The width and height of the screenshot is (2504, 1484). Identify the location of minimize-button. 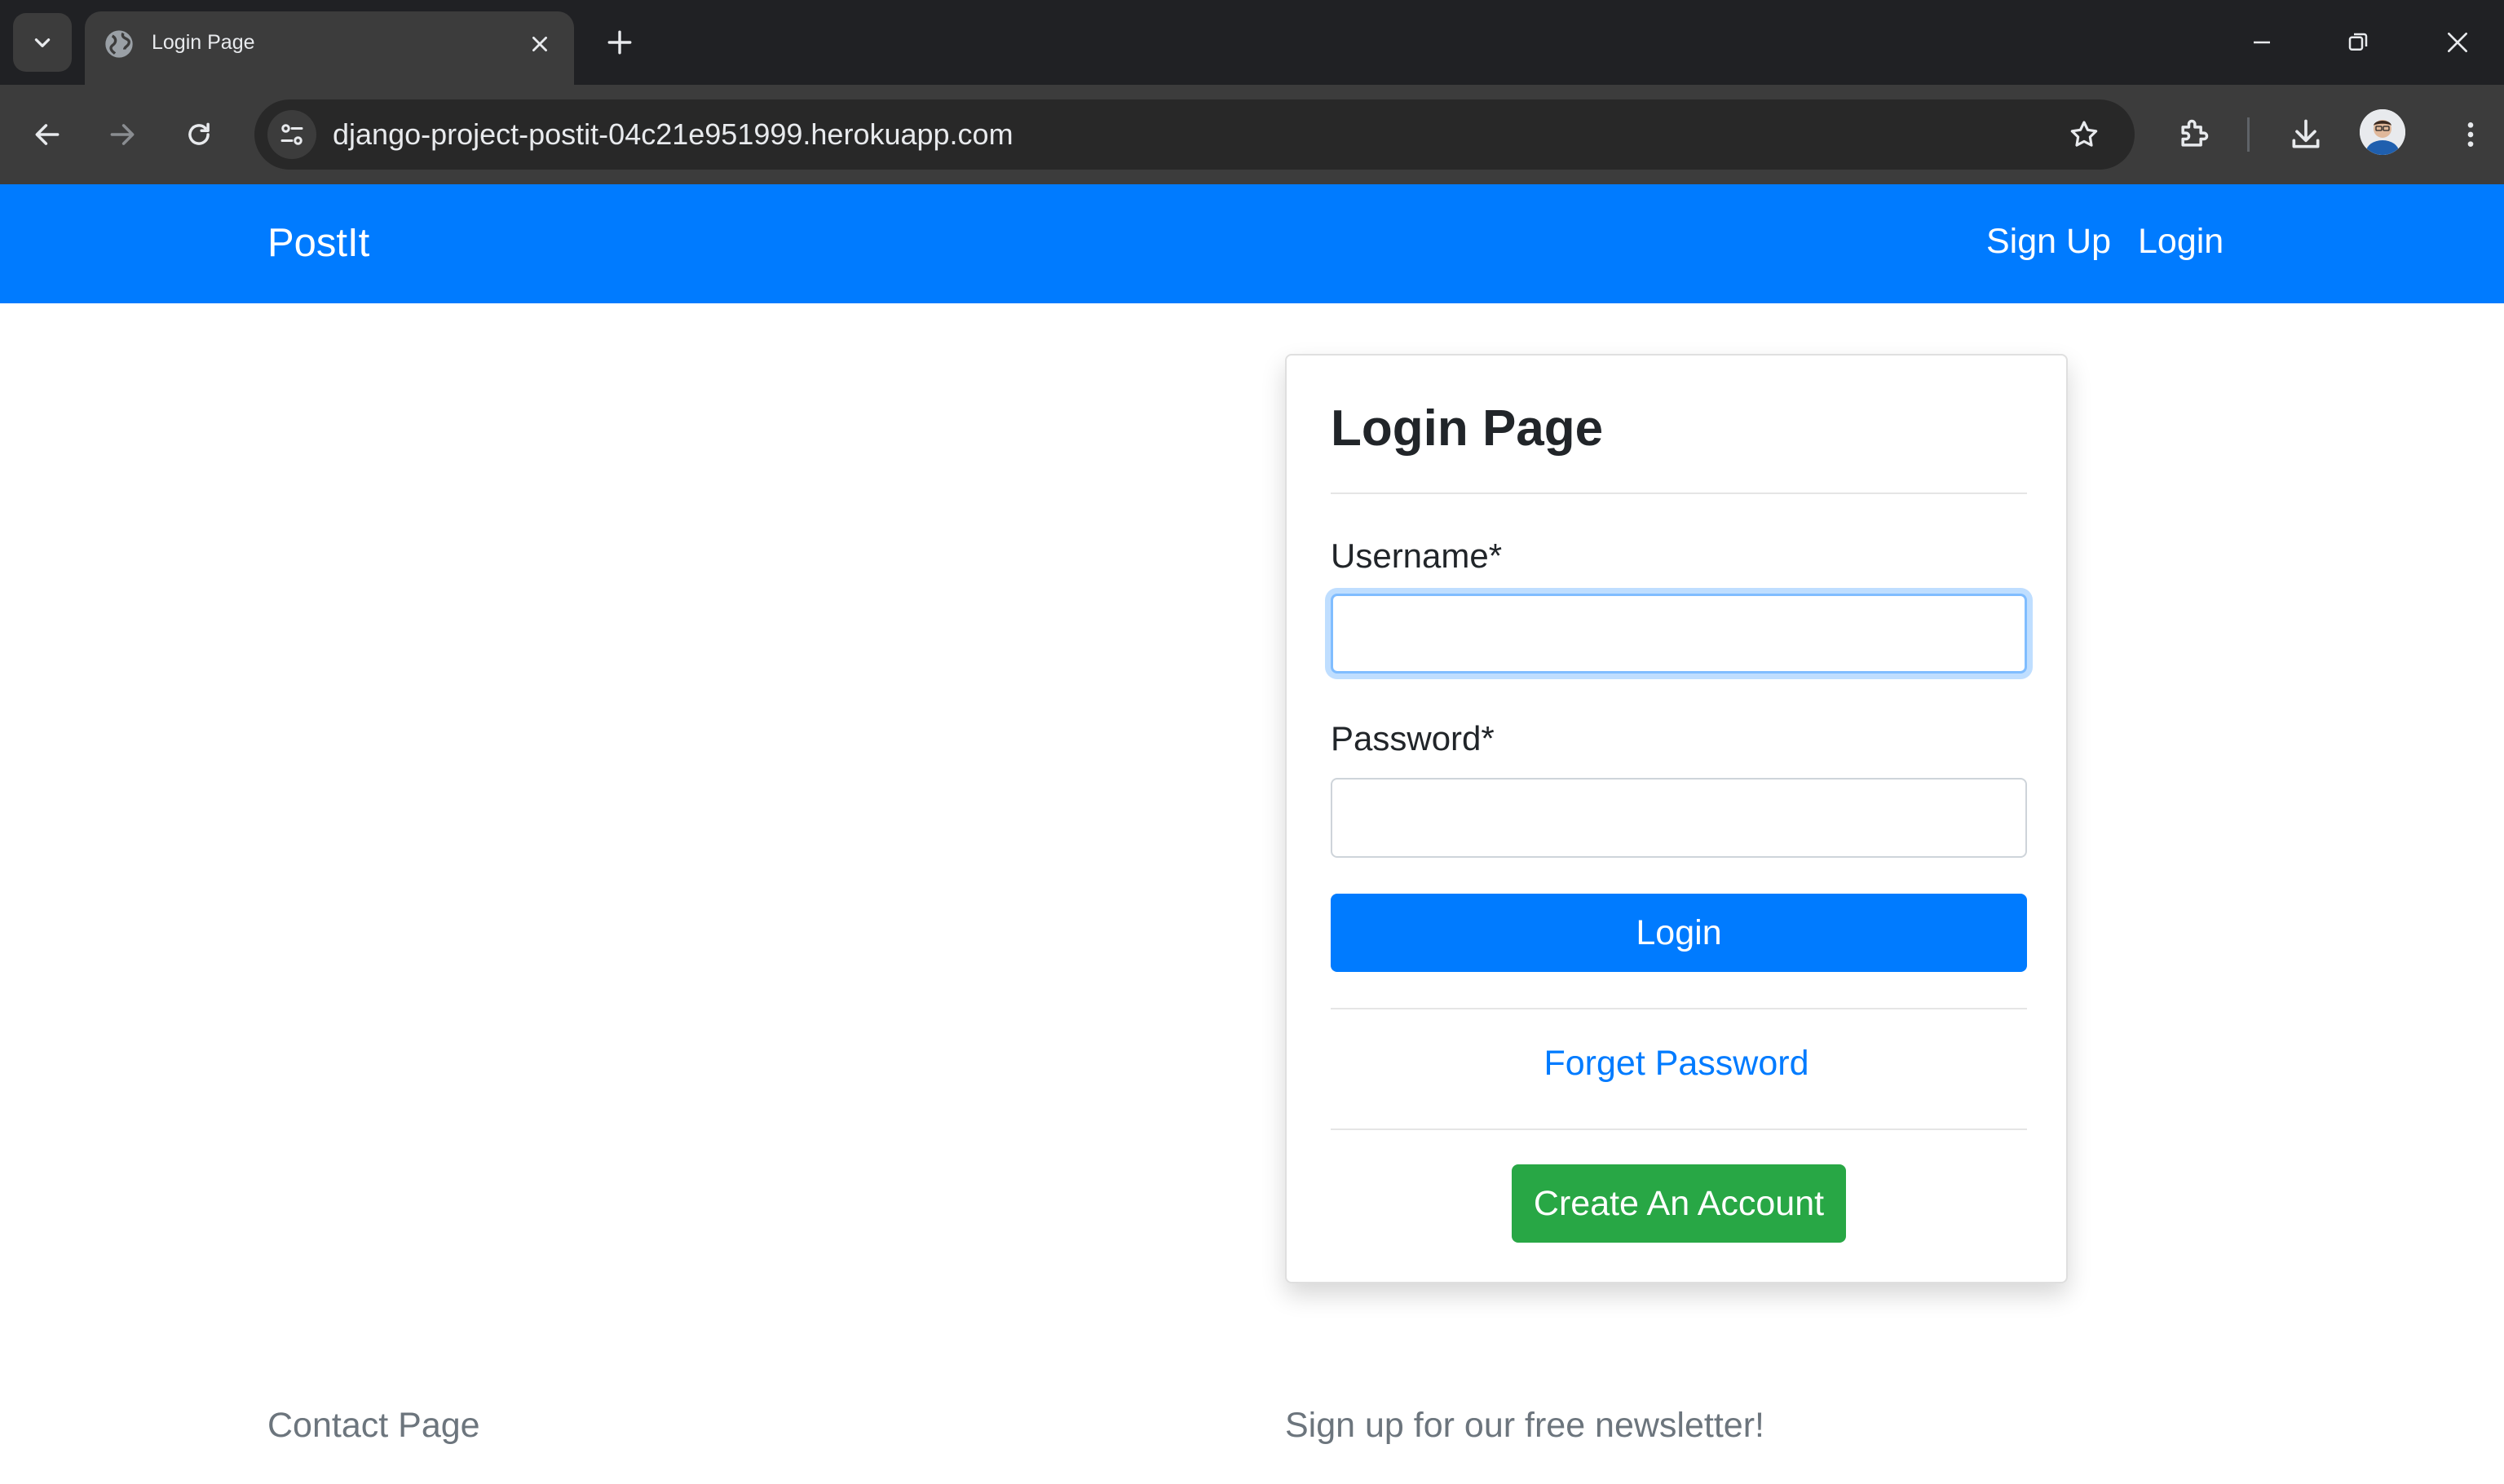
(2261, 42).